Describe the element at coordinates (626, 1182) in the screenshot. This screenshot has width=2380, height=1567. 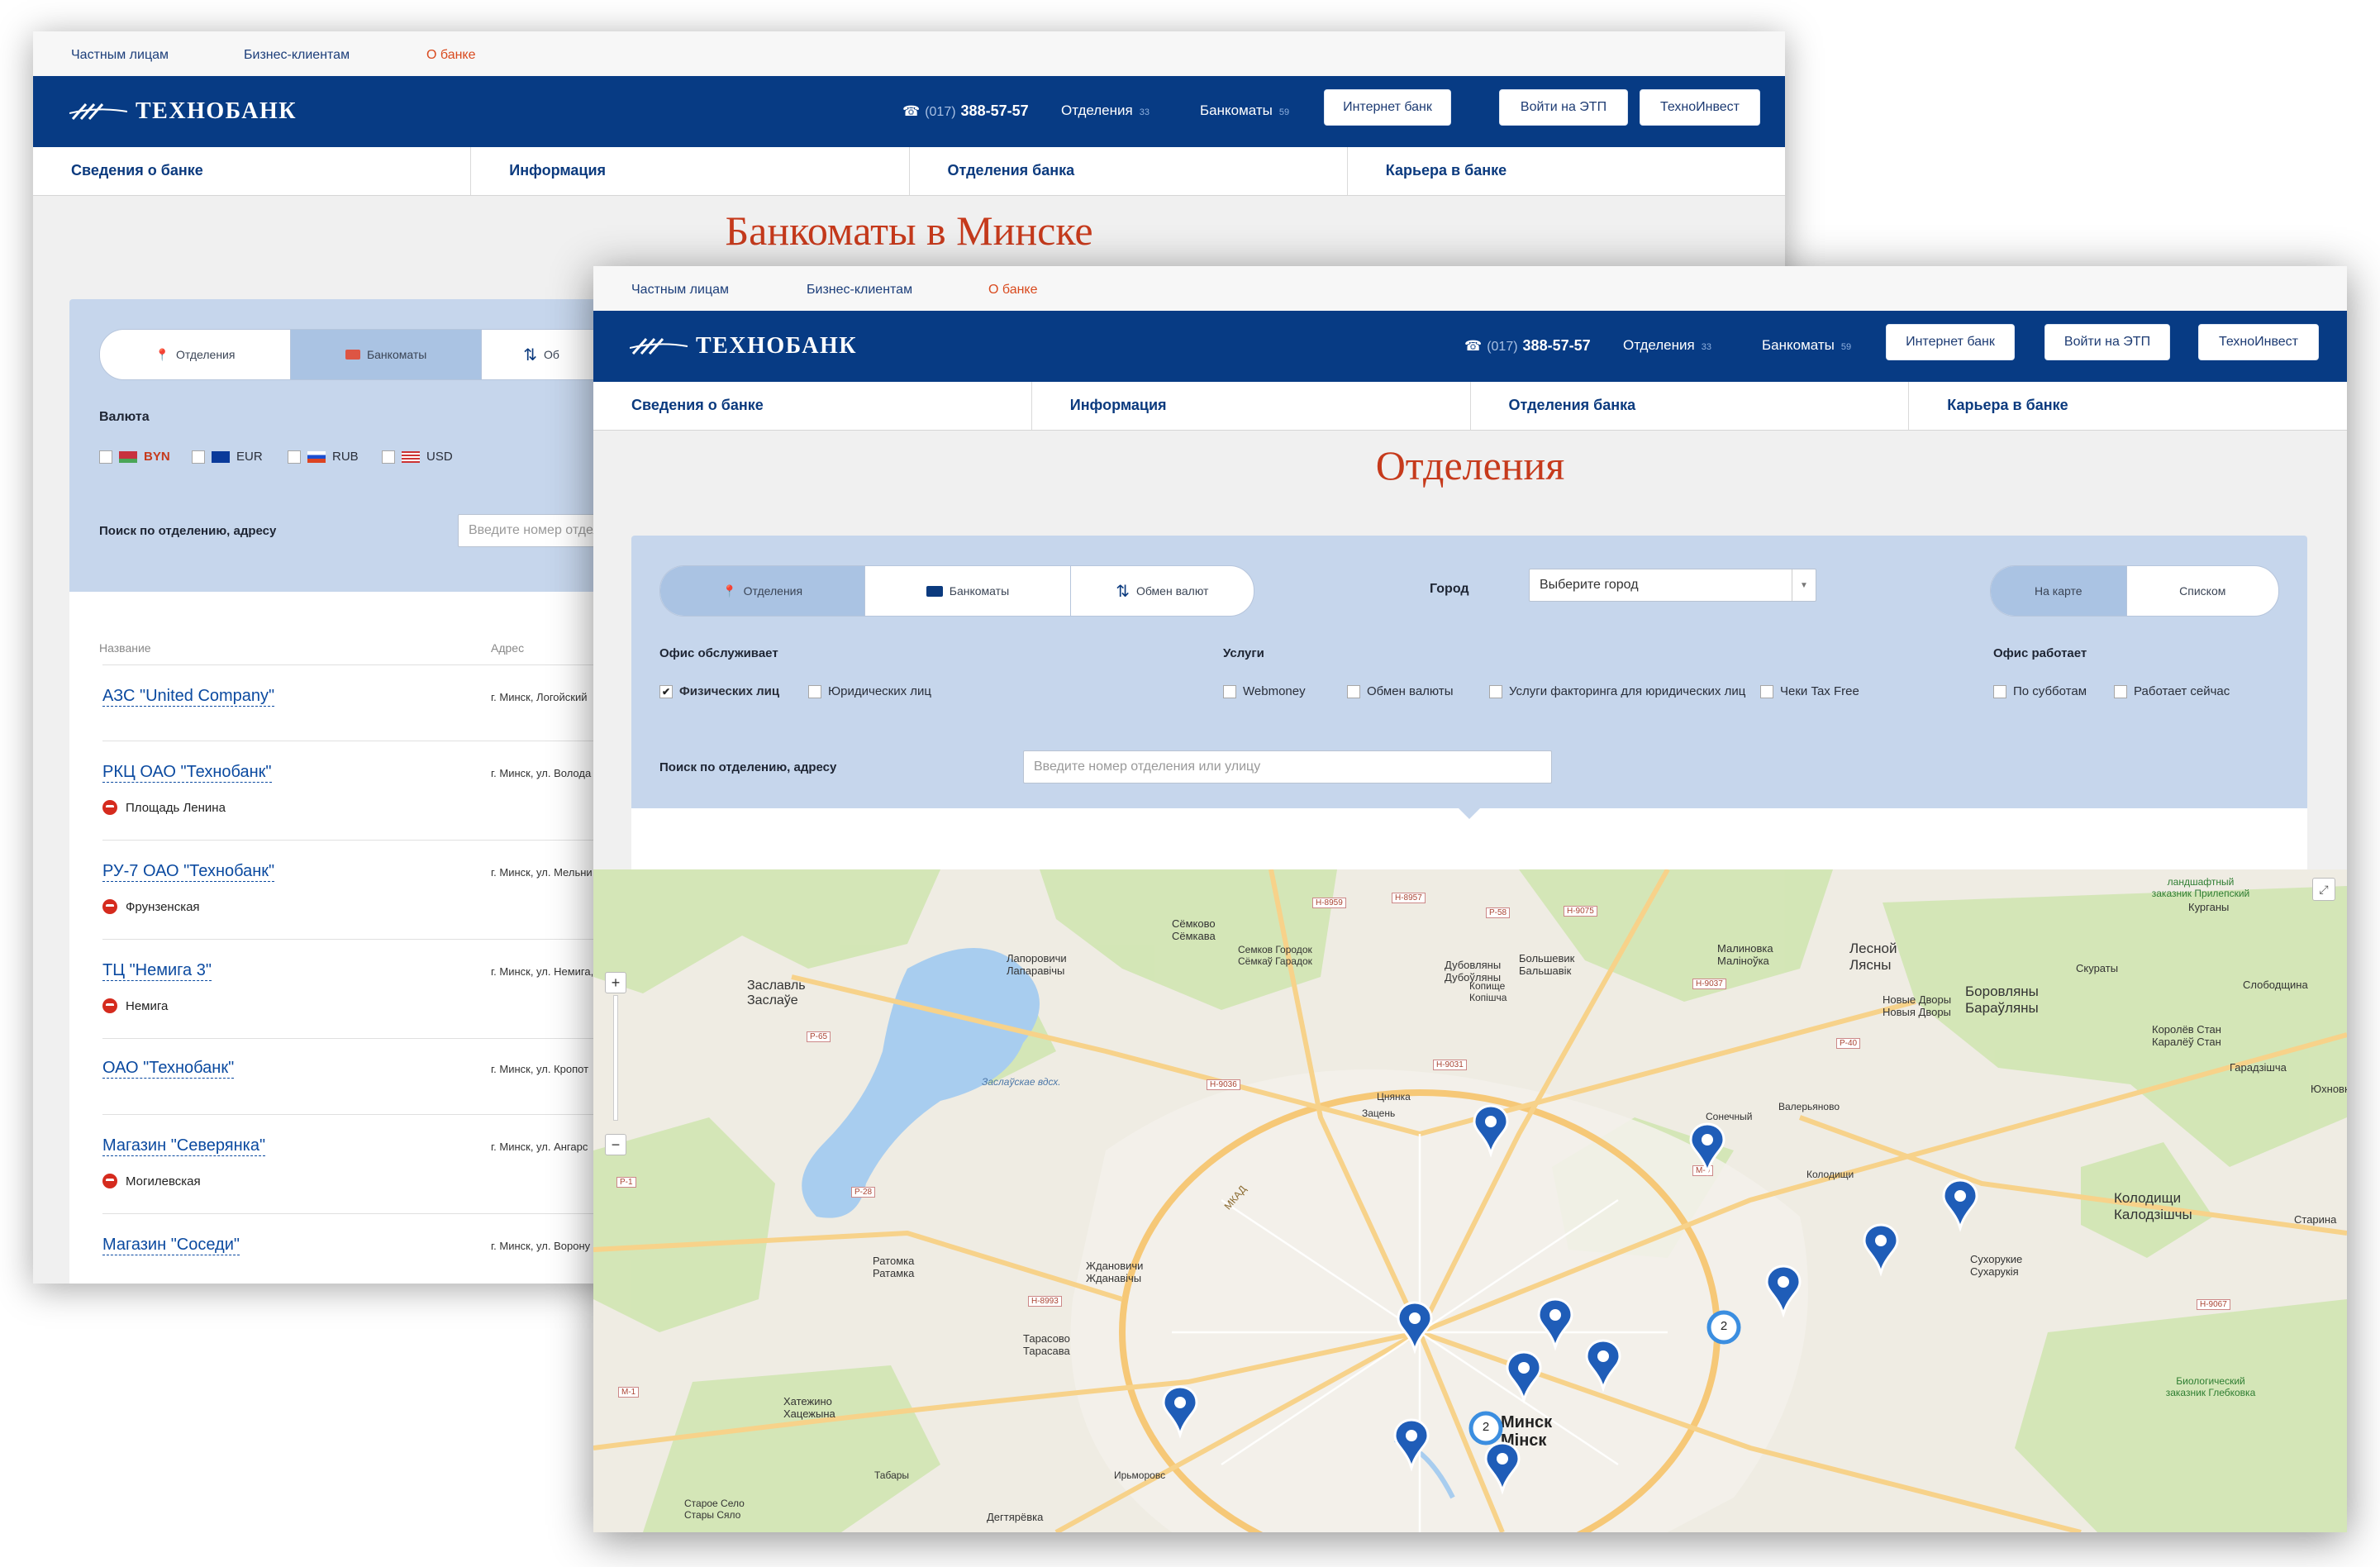
I see `route-badge: Р-1` at that location.